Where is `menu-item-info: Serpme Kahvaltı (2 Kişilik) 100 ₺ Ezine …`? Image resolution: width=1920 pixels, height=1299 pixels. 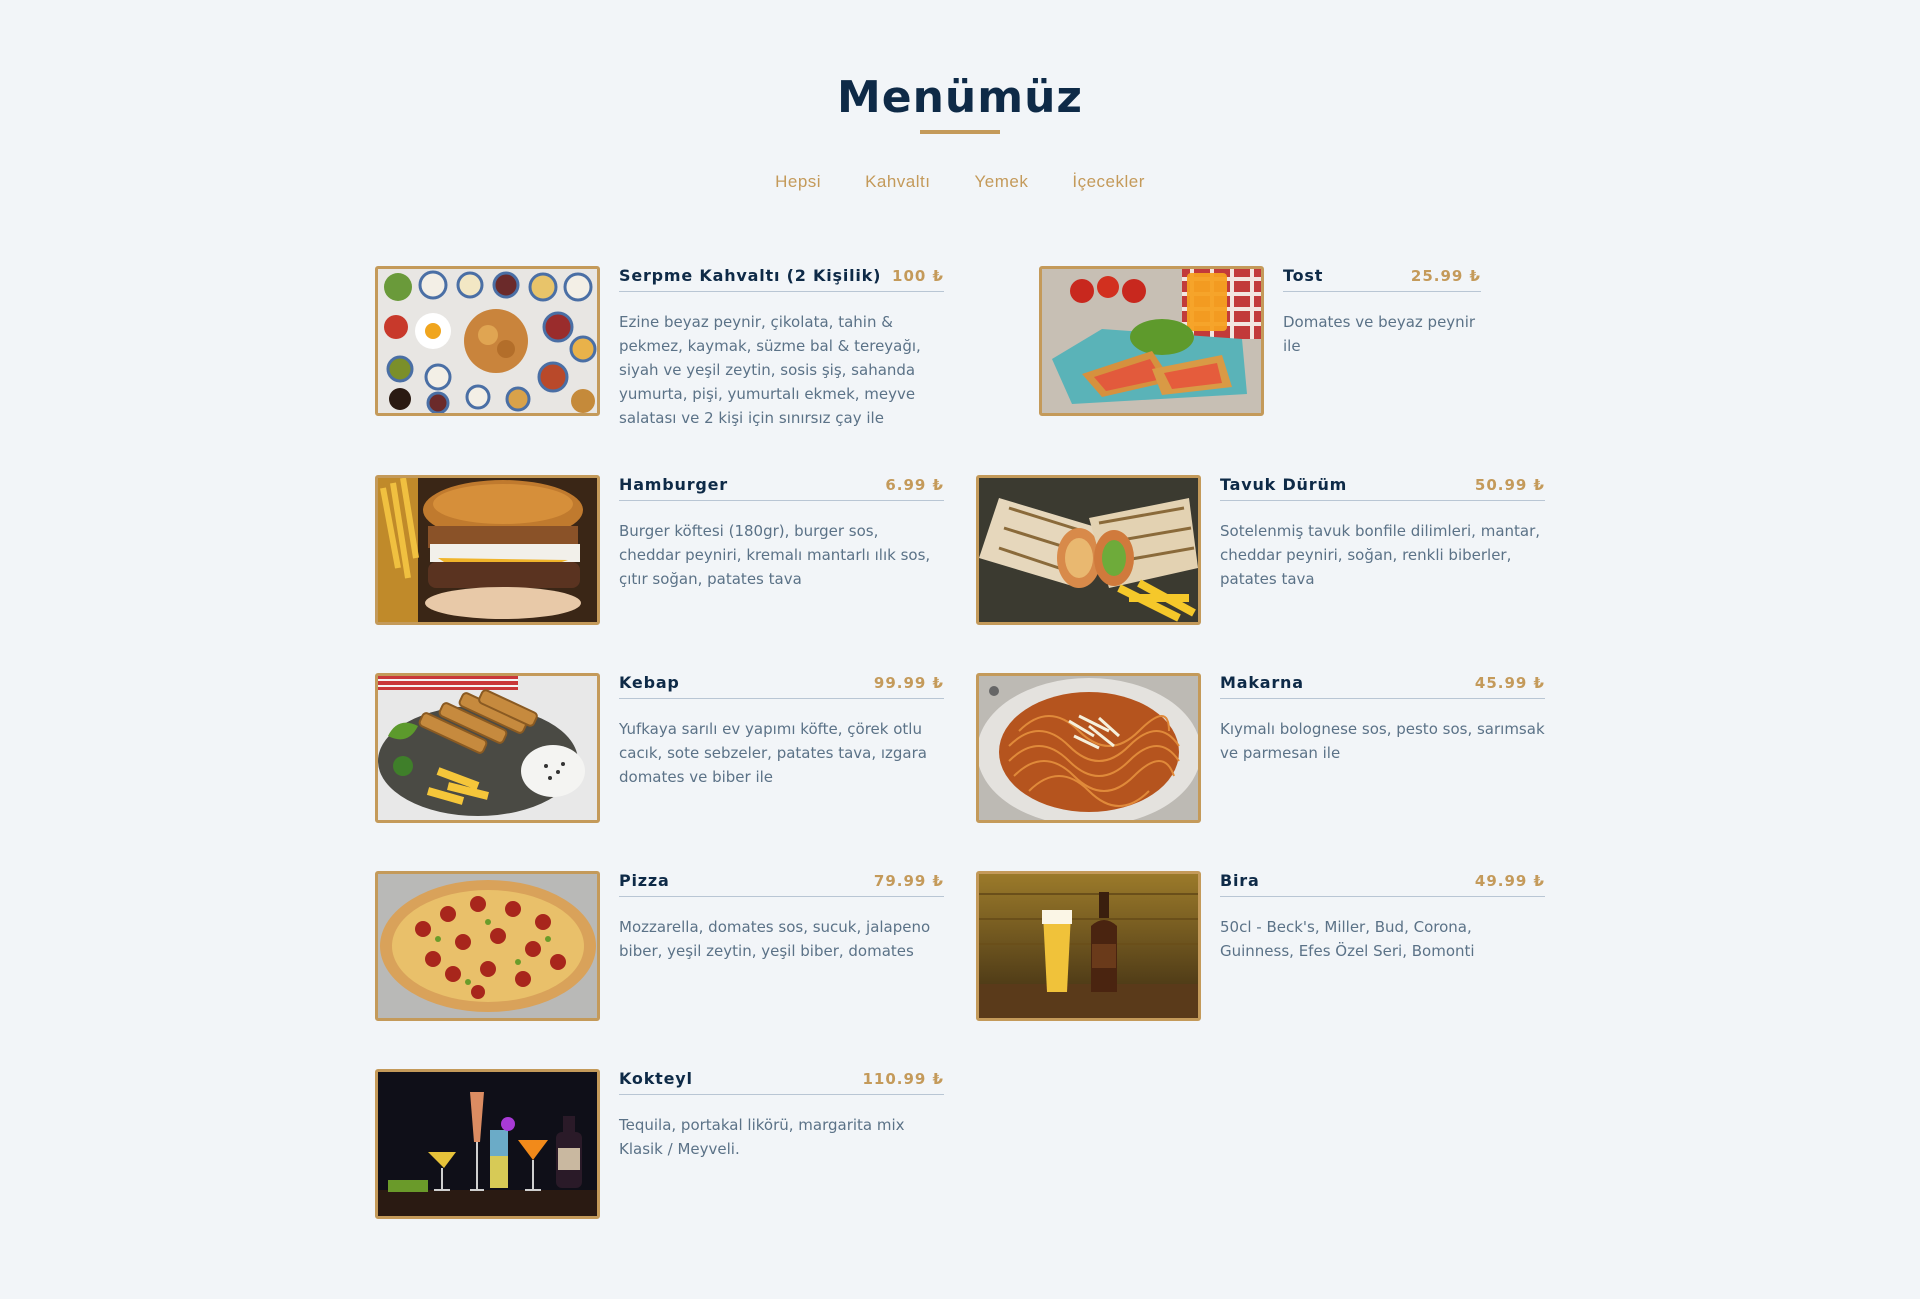 menu-item-info: Serpme Kahvaltı (2 Kişilik) 100 ₺ Ezine … is located at coordinates (781, 348).